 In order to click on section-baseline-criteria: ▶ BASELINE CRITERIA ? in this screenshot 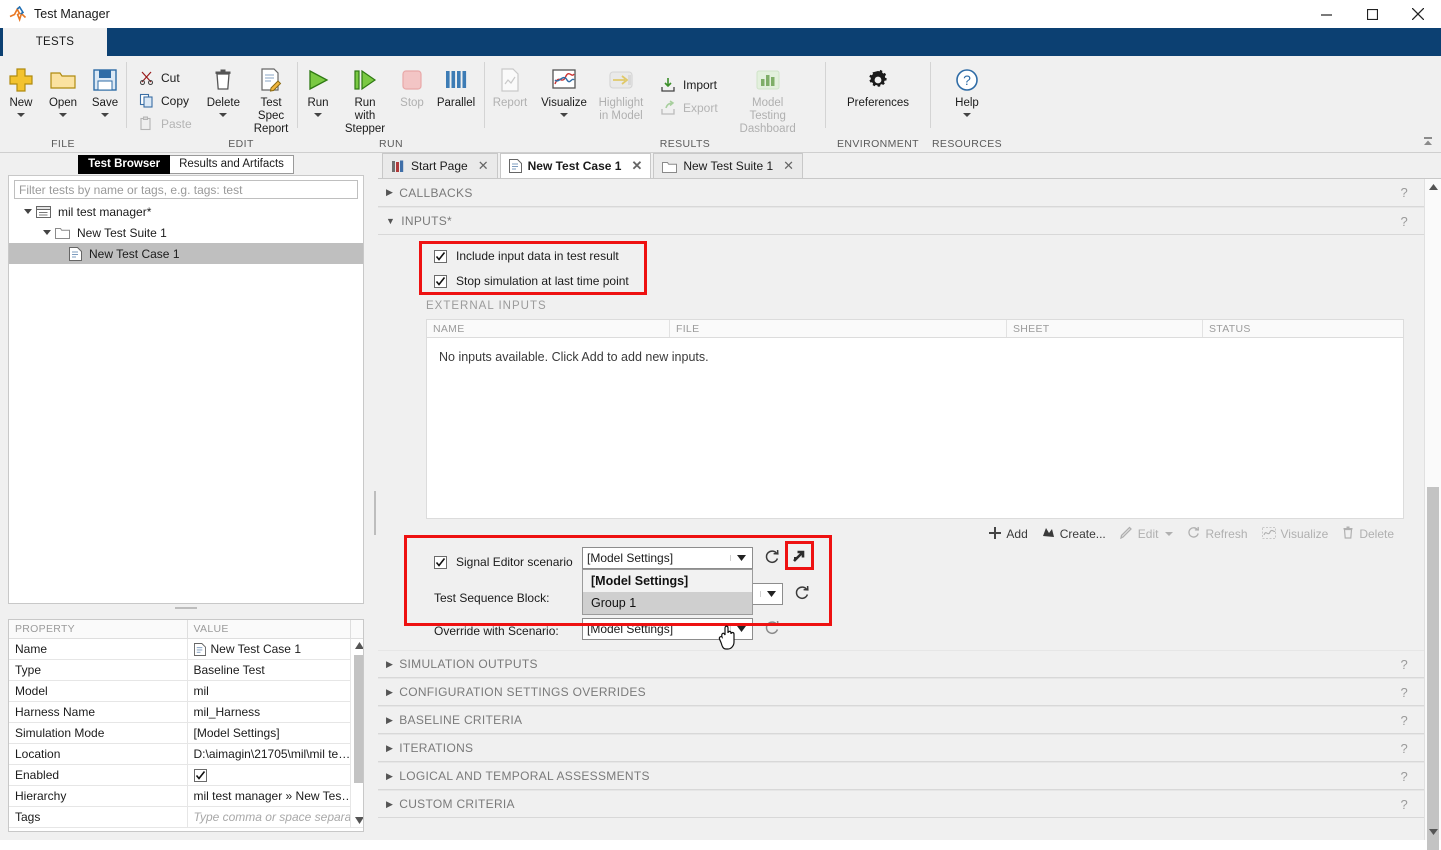, I will do `click(901, 720)`.